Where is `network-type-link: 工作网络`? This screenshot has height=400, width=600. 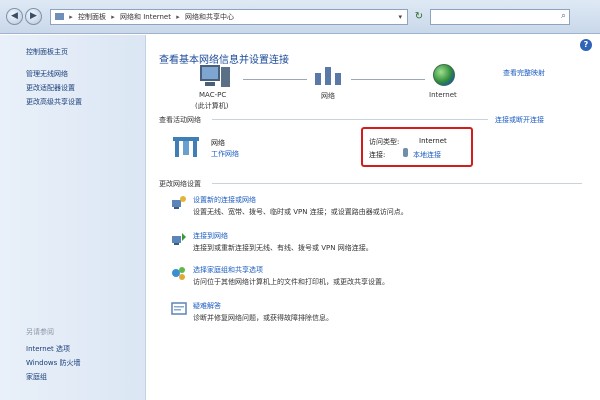
network-type-link: 工作网络 is located at coordinates (225, 154).